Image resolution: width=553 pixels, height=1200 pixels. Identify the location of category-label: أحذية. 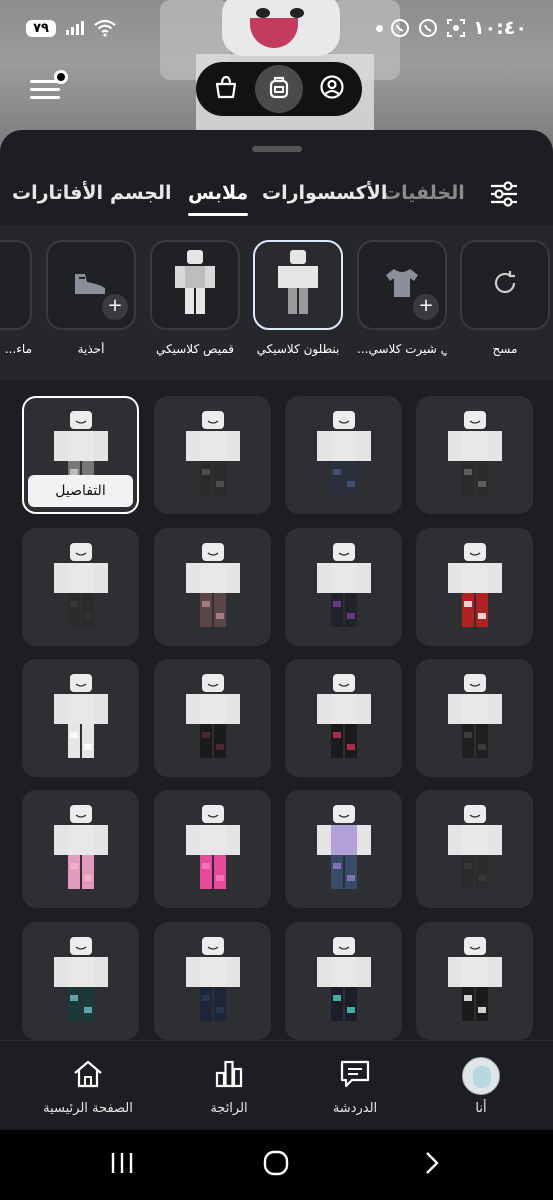
(91, 349).